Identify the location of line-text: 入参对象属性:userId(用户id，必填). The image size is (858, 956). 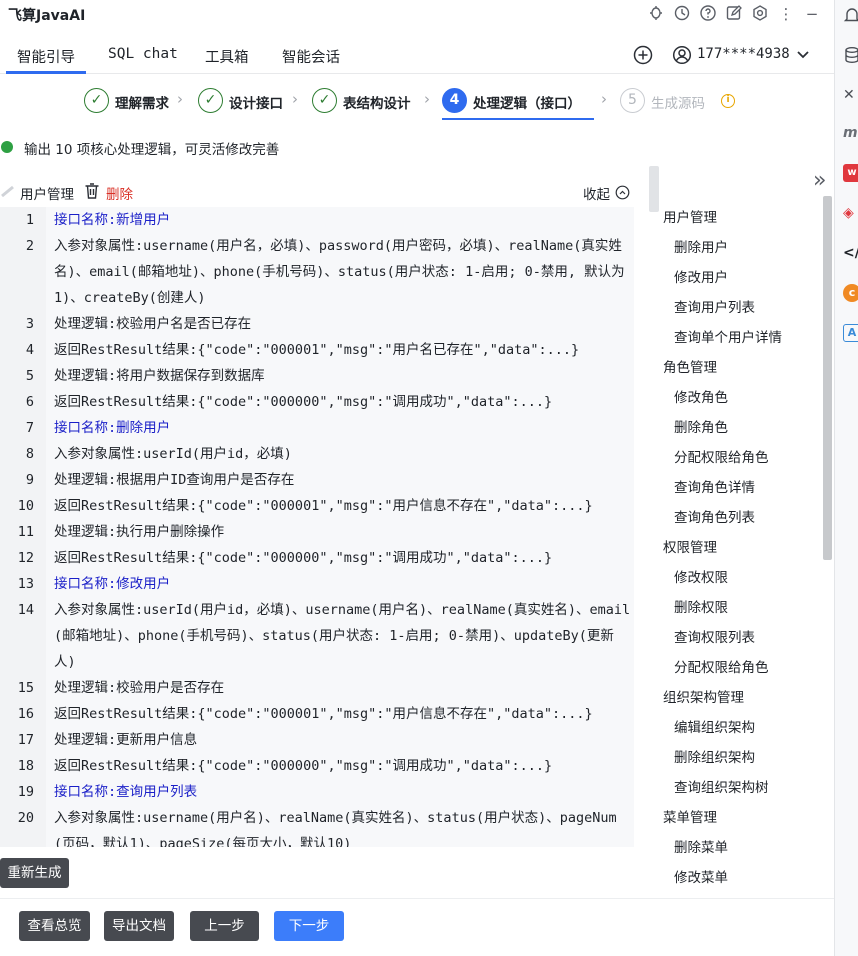
(173, 454).